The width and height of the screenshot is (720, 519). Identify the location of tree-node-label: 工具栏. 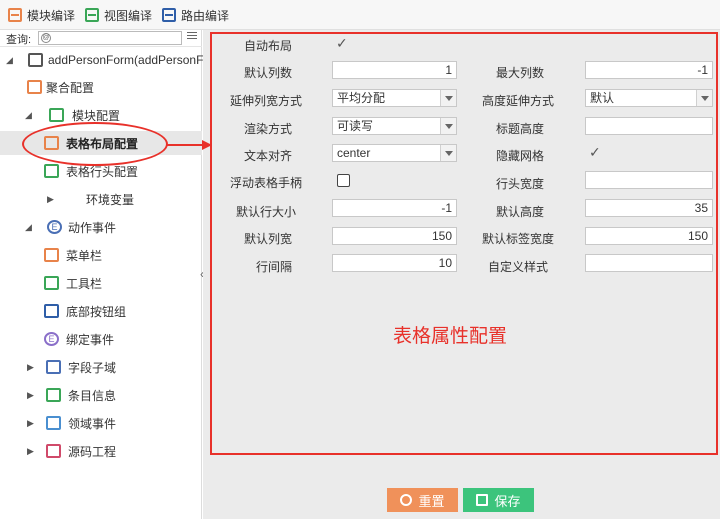
(84, 283).